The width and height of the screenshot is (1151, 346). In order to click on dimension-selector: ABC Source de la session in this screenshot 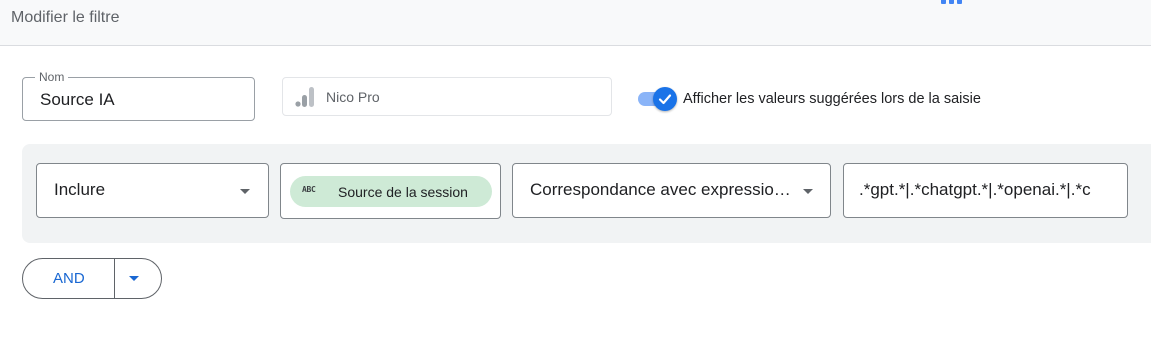, I will do `click(390, 191)`.